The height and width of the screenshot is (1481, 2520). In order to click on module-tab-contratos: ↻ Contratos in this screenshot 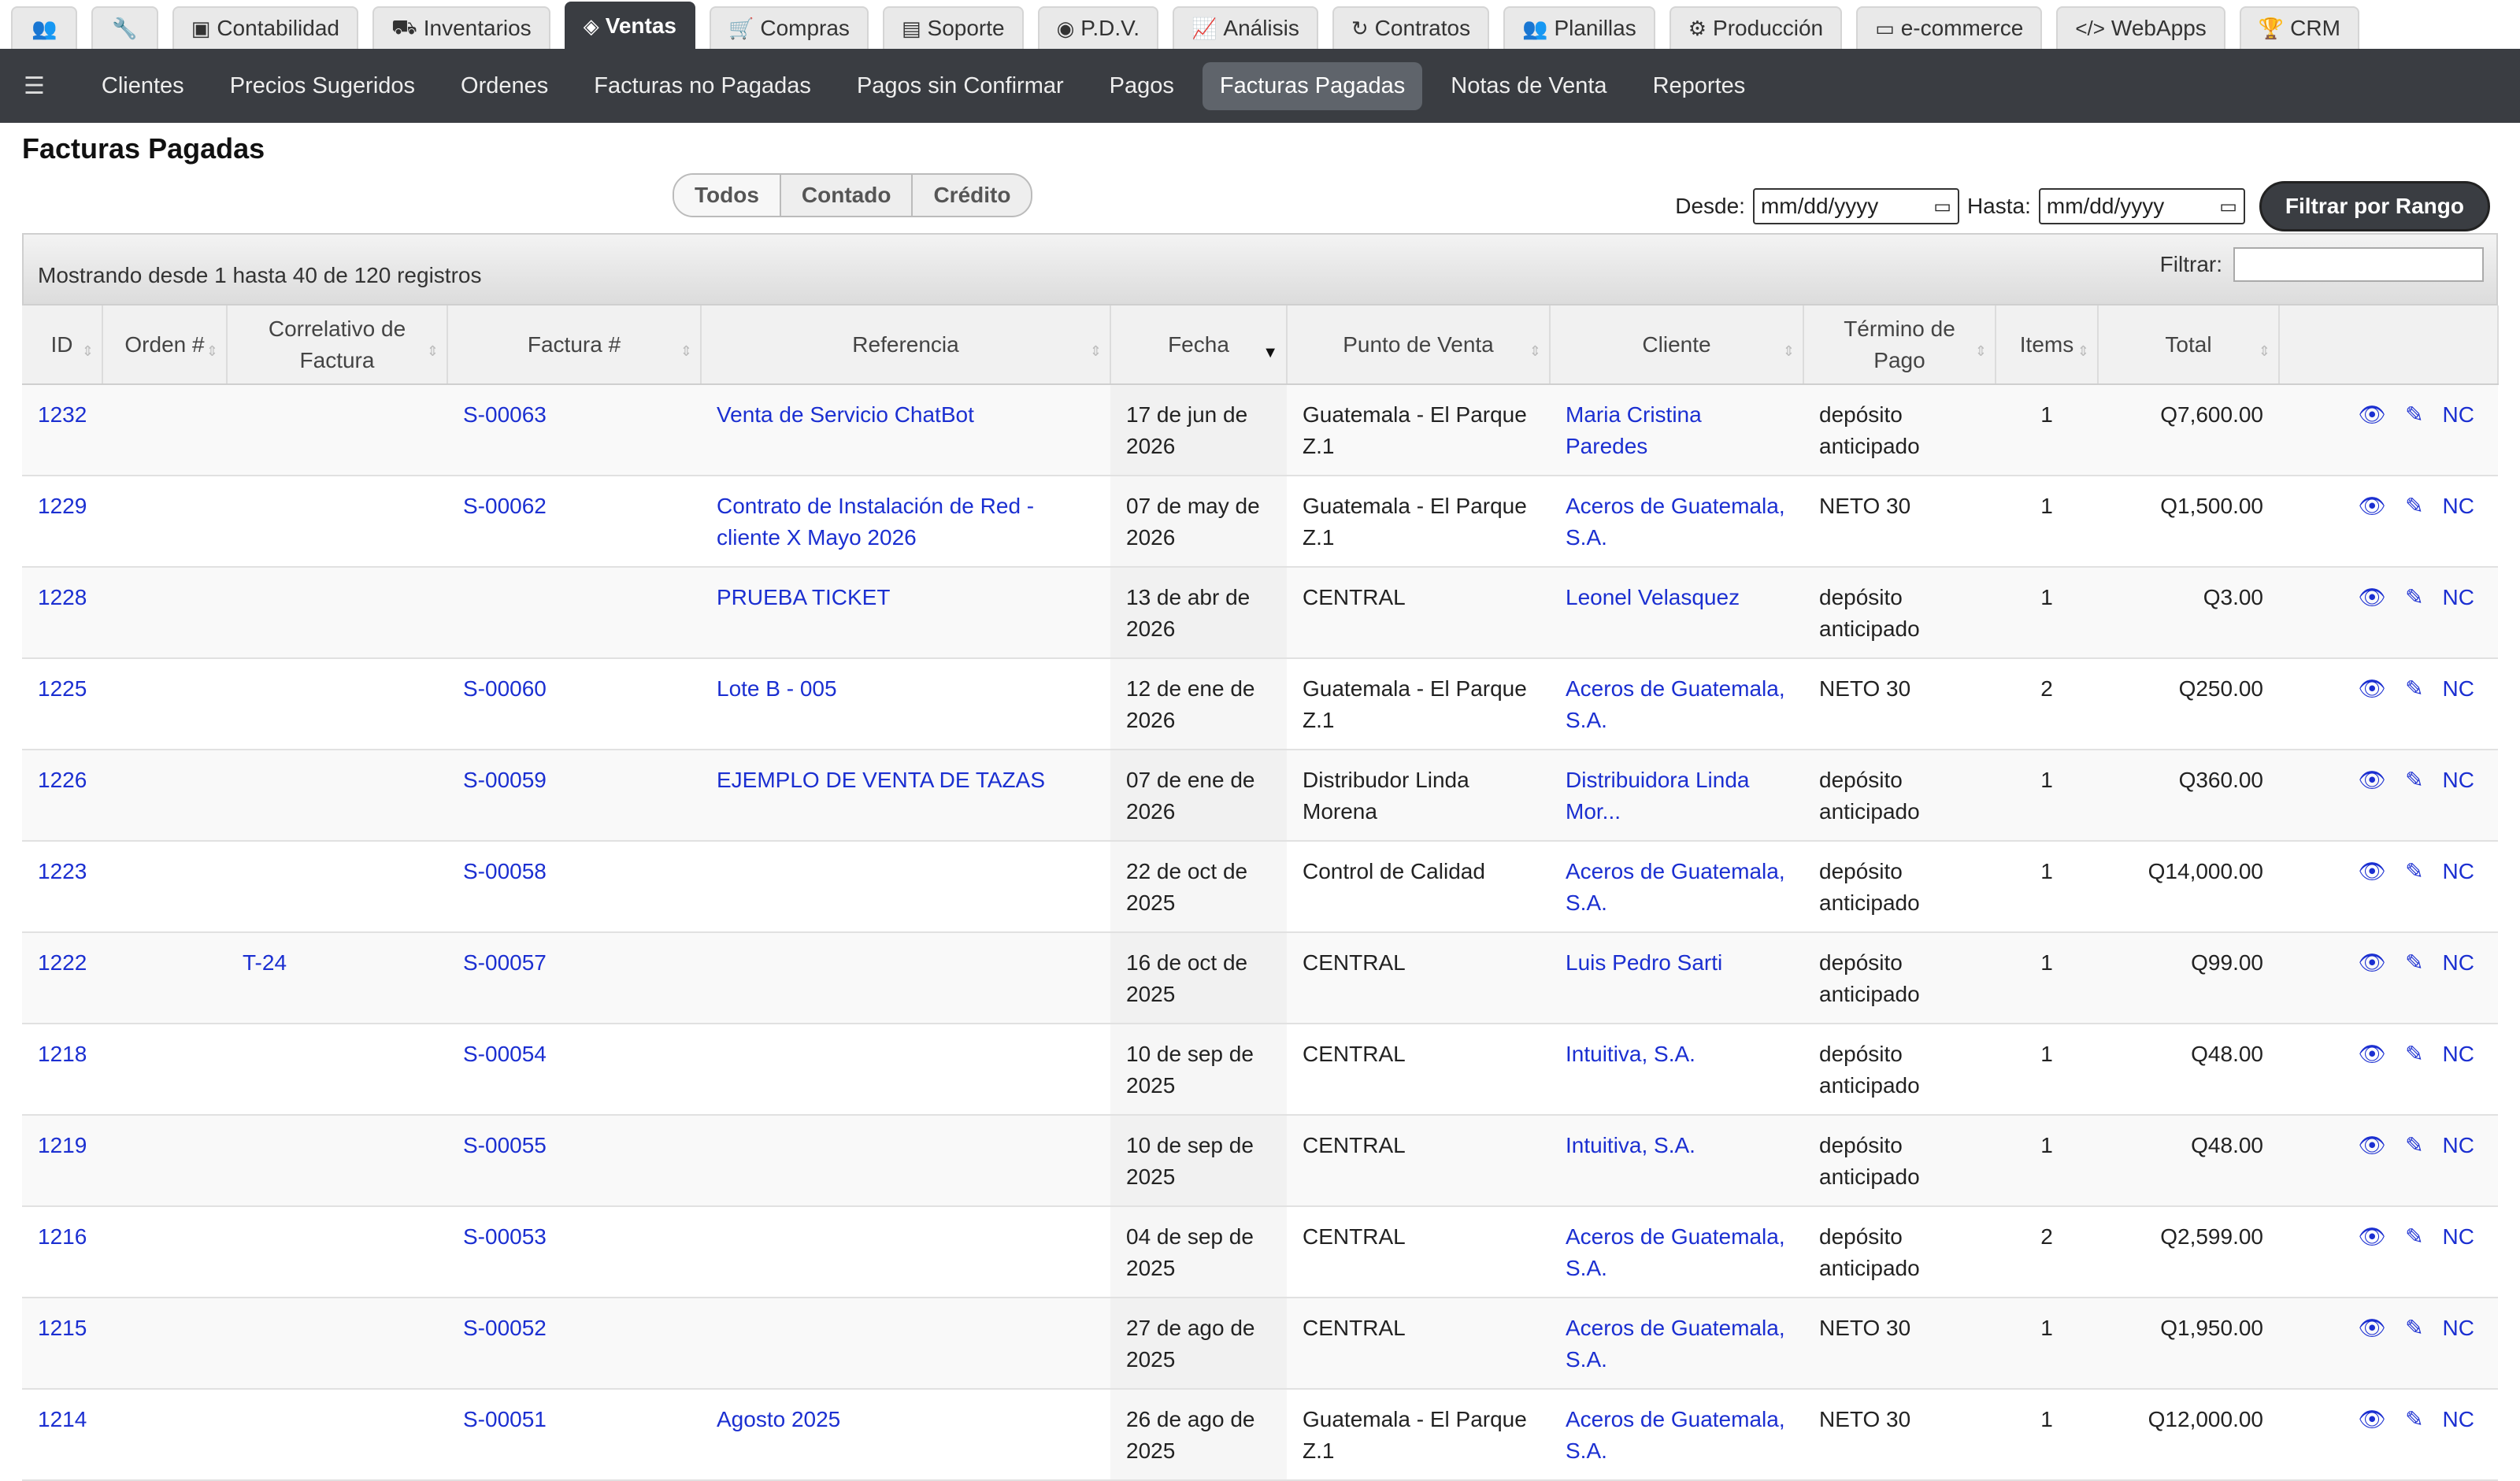, I will do `click(1411, 27)`.